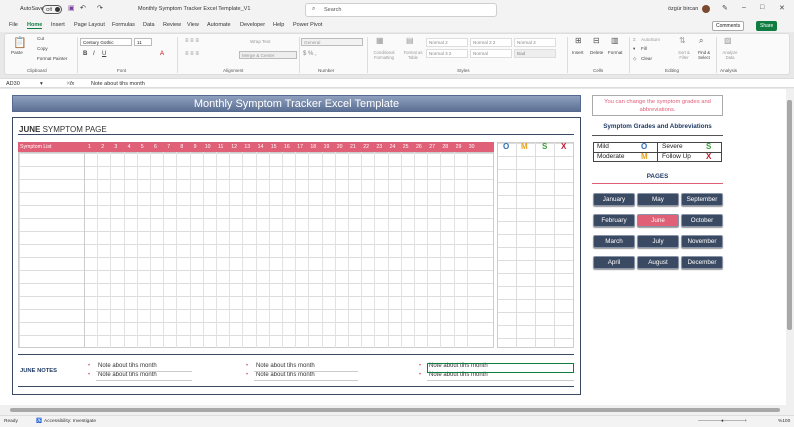 Image resolution: width=794 pixels, height=427 pixels. What do you see at coordinates (70, 421) in the screenshot?
I see `accessibility-status: Accessibility: Investigate` at bounding box center [70, 421].